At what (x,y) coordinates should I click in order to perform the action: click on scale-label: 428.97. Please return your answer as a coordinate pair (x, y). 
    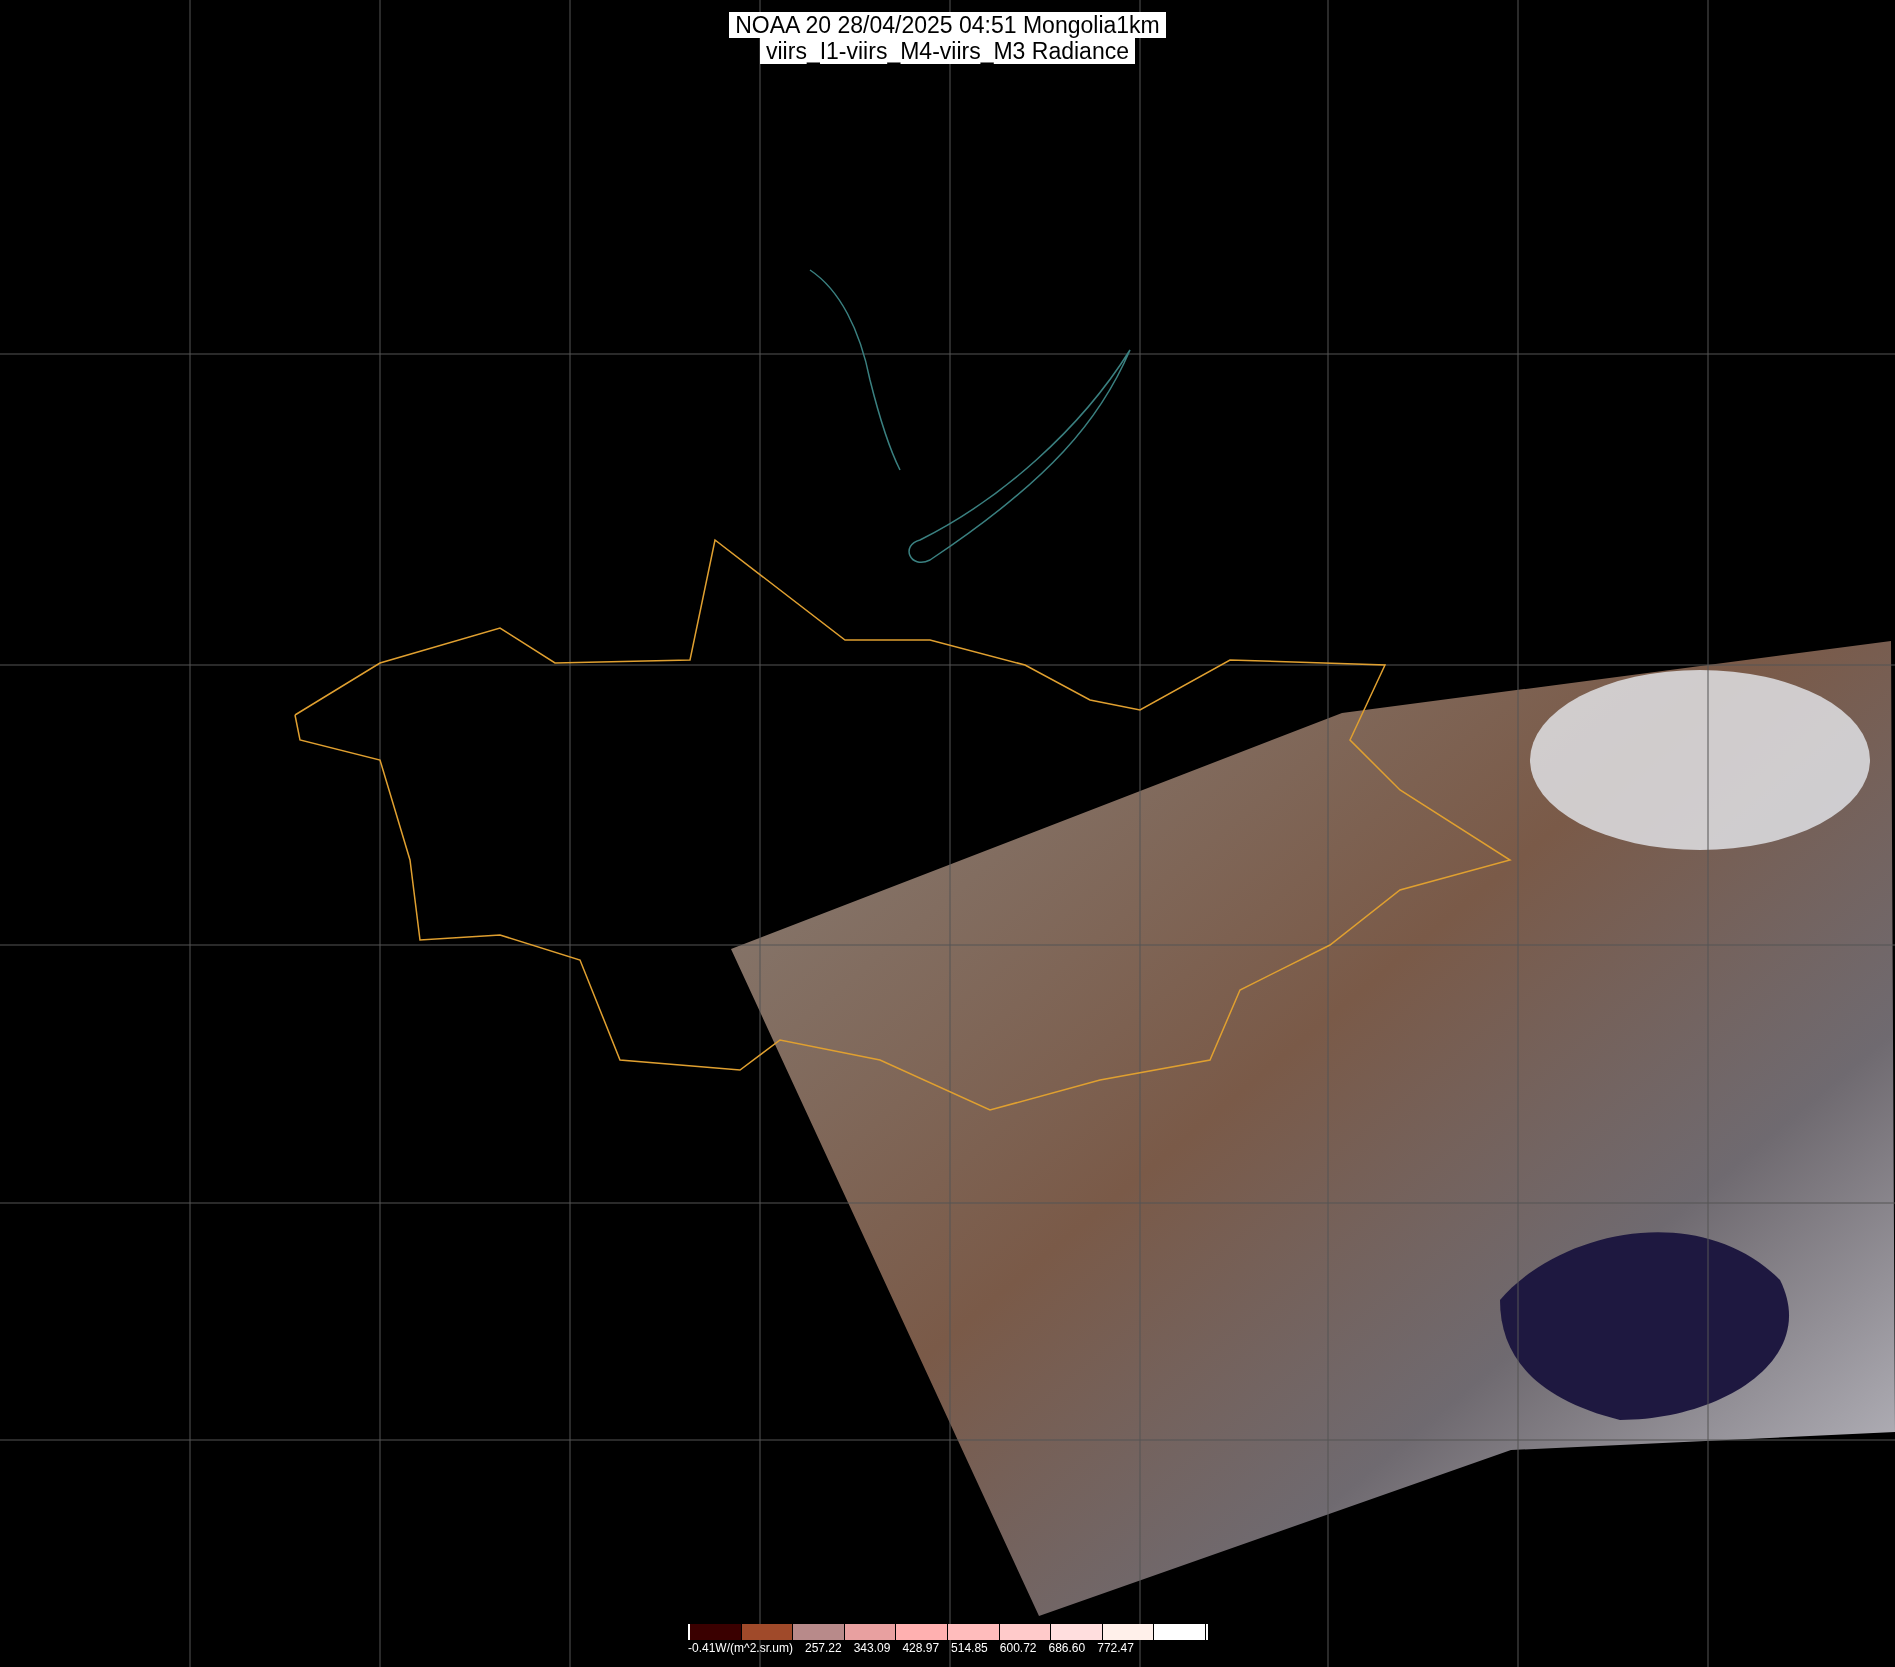
    Looking at the image, I should click on (921, 1648).